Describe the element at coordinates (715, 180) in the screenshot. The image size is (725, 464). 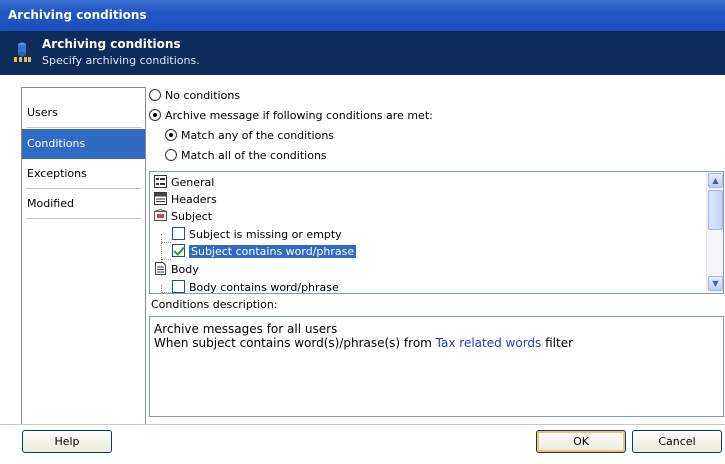
I see `scroll-up-icon: ▲` at that location.